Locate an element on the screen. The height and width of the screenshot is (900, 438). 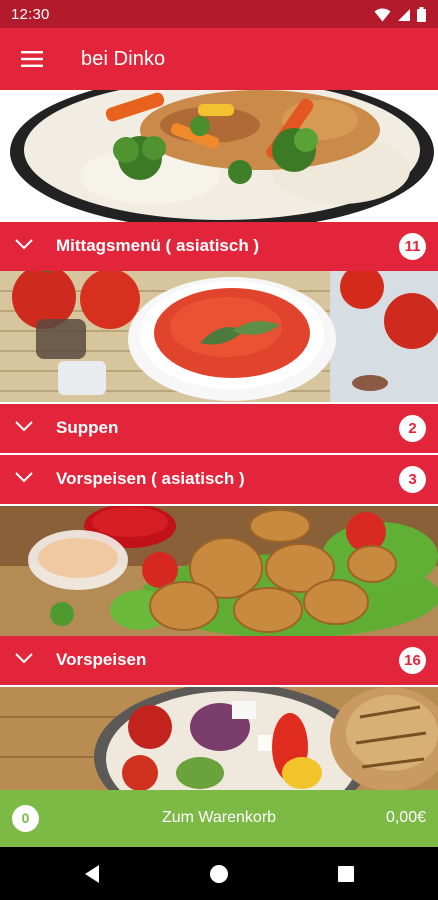
app-title: bei Dinko is located at coordinates (123, 59).